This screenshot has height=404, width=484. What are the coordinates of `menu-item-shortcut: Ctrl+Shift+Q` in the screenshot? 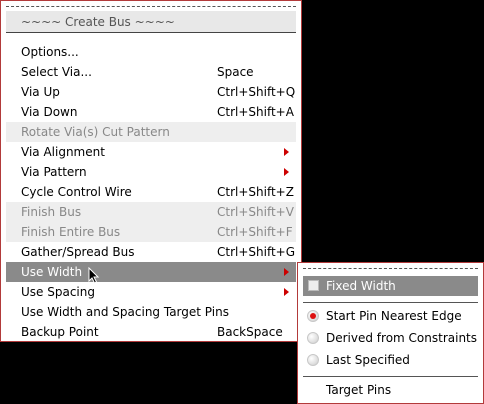 It's located at (256, 92).